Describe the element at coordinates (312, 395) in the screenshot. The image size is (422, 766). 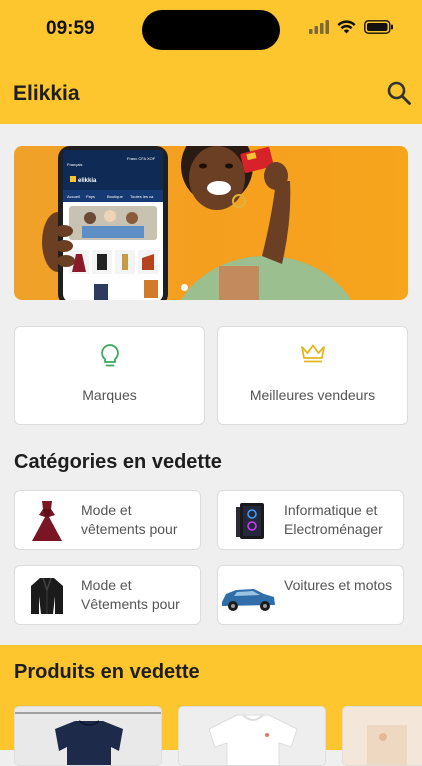
I see `best-sellers-label: Meilleures vendeurs` at that location.